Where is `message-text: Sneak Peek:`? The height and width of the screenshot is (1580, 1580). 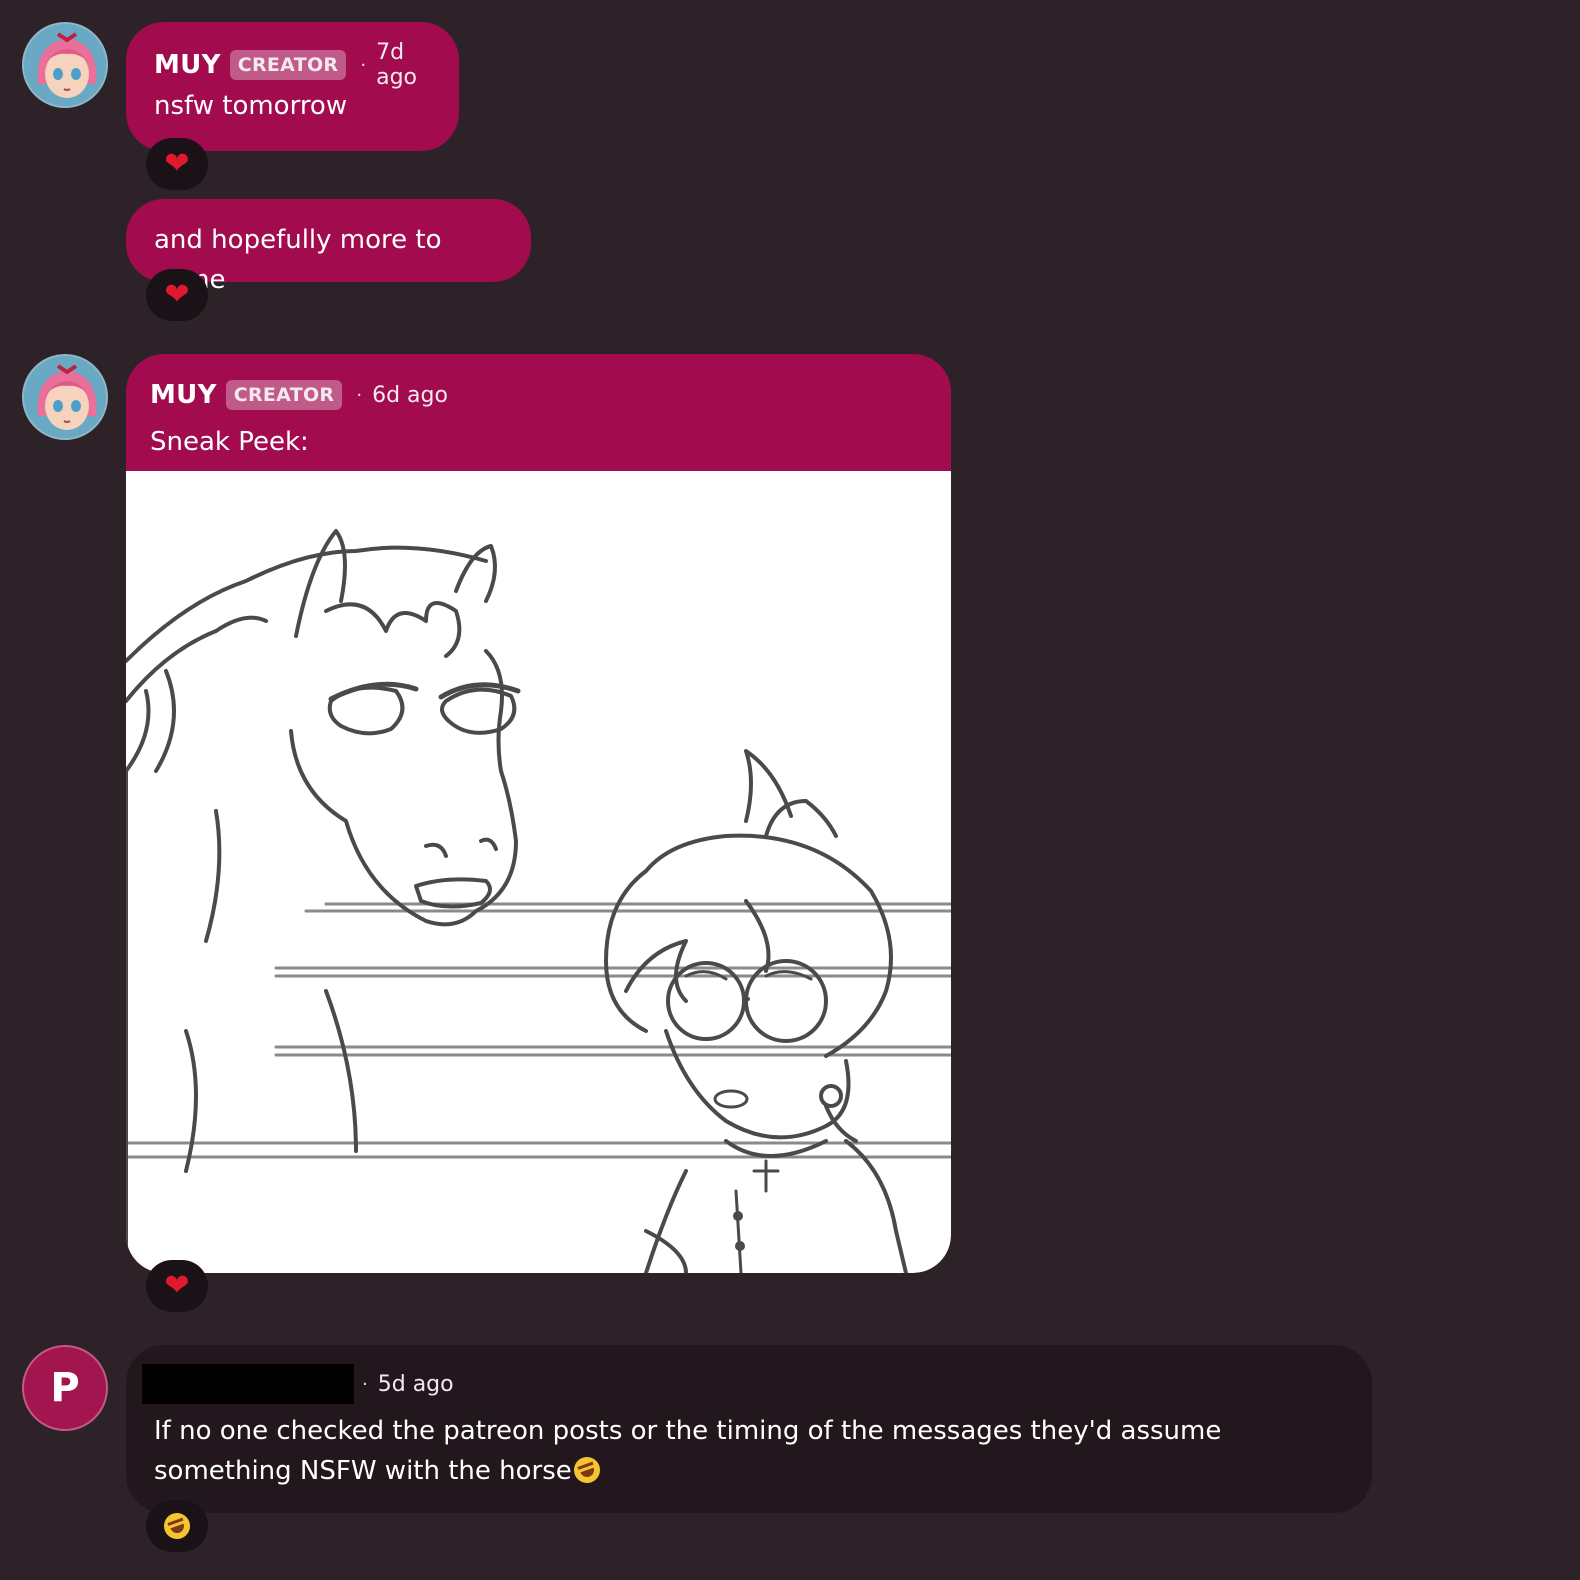 message-text: Sneak Peek: is located at coordinates (229, 442).